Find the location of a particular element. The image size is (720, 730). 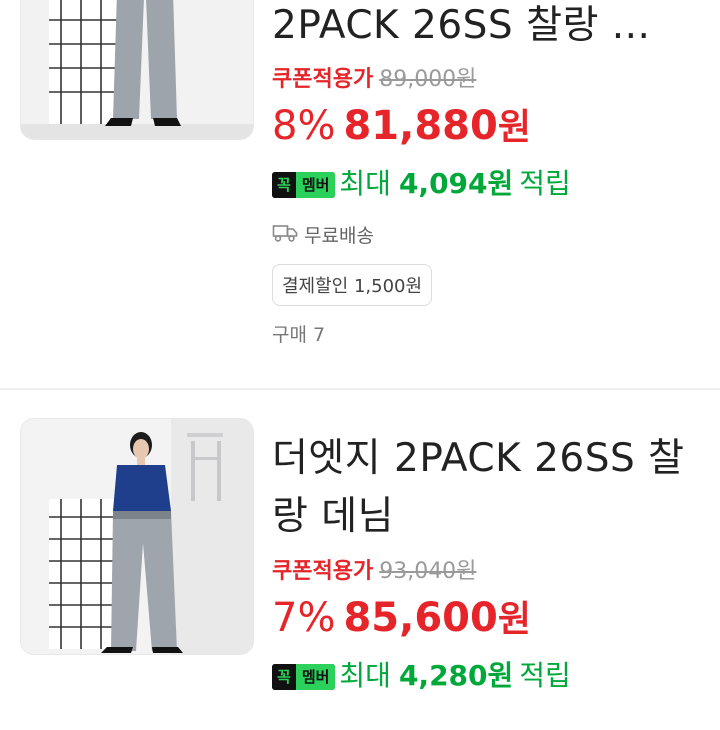

original-price: 93,040원 is located at coordinates (428, 571).